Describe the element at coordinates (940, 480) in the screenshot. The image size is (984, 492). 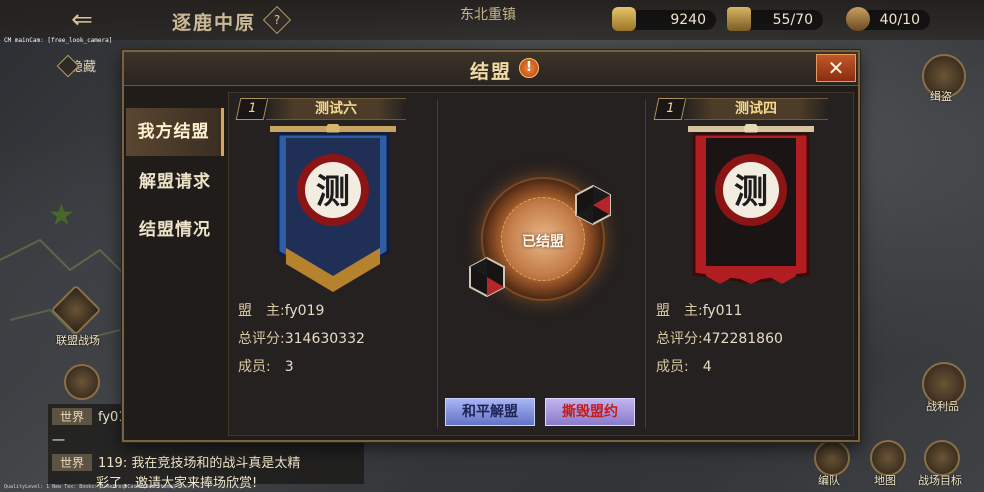
I see `battle-target-label: 战场目标` at that location.